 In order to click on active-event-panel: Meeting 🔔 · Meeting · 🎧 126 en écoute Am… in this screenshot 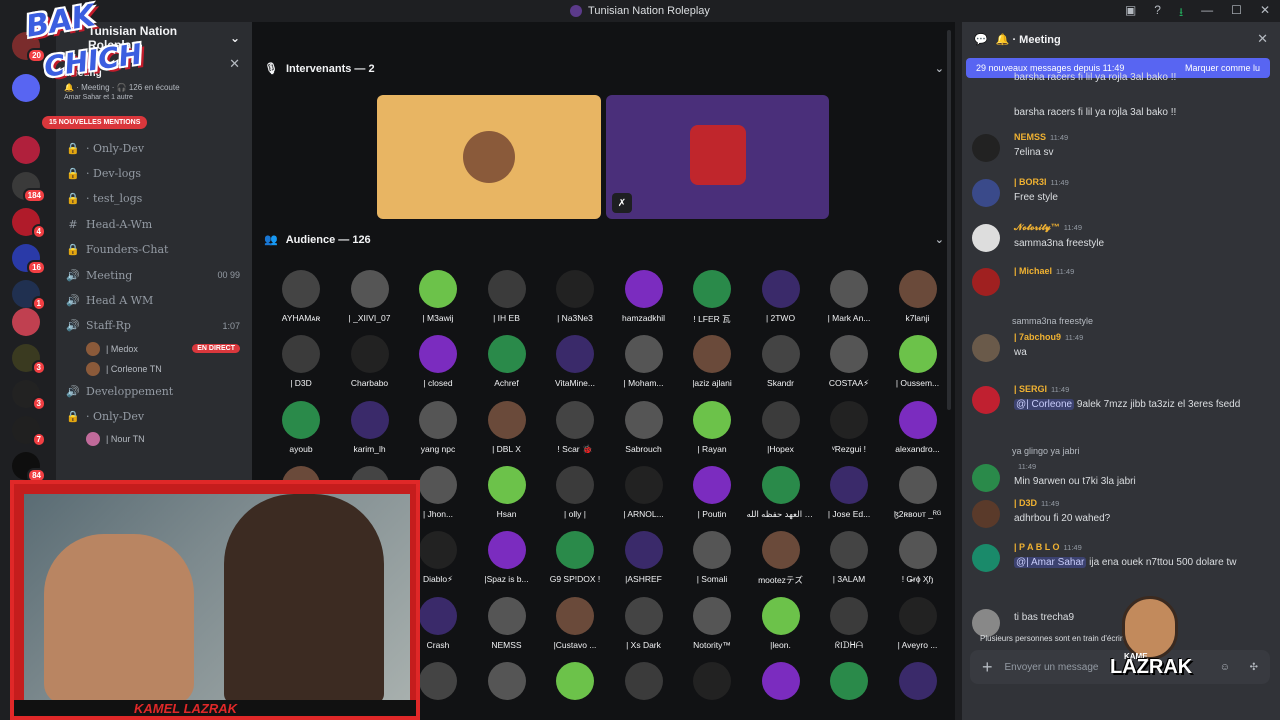, I will do `click(154, 82)`.